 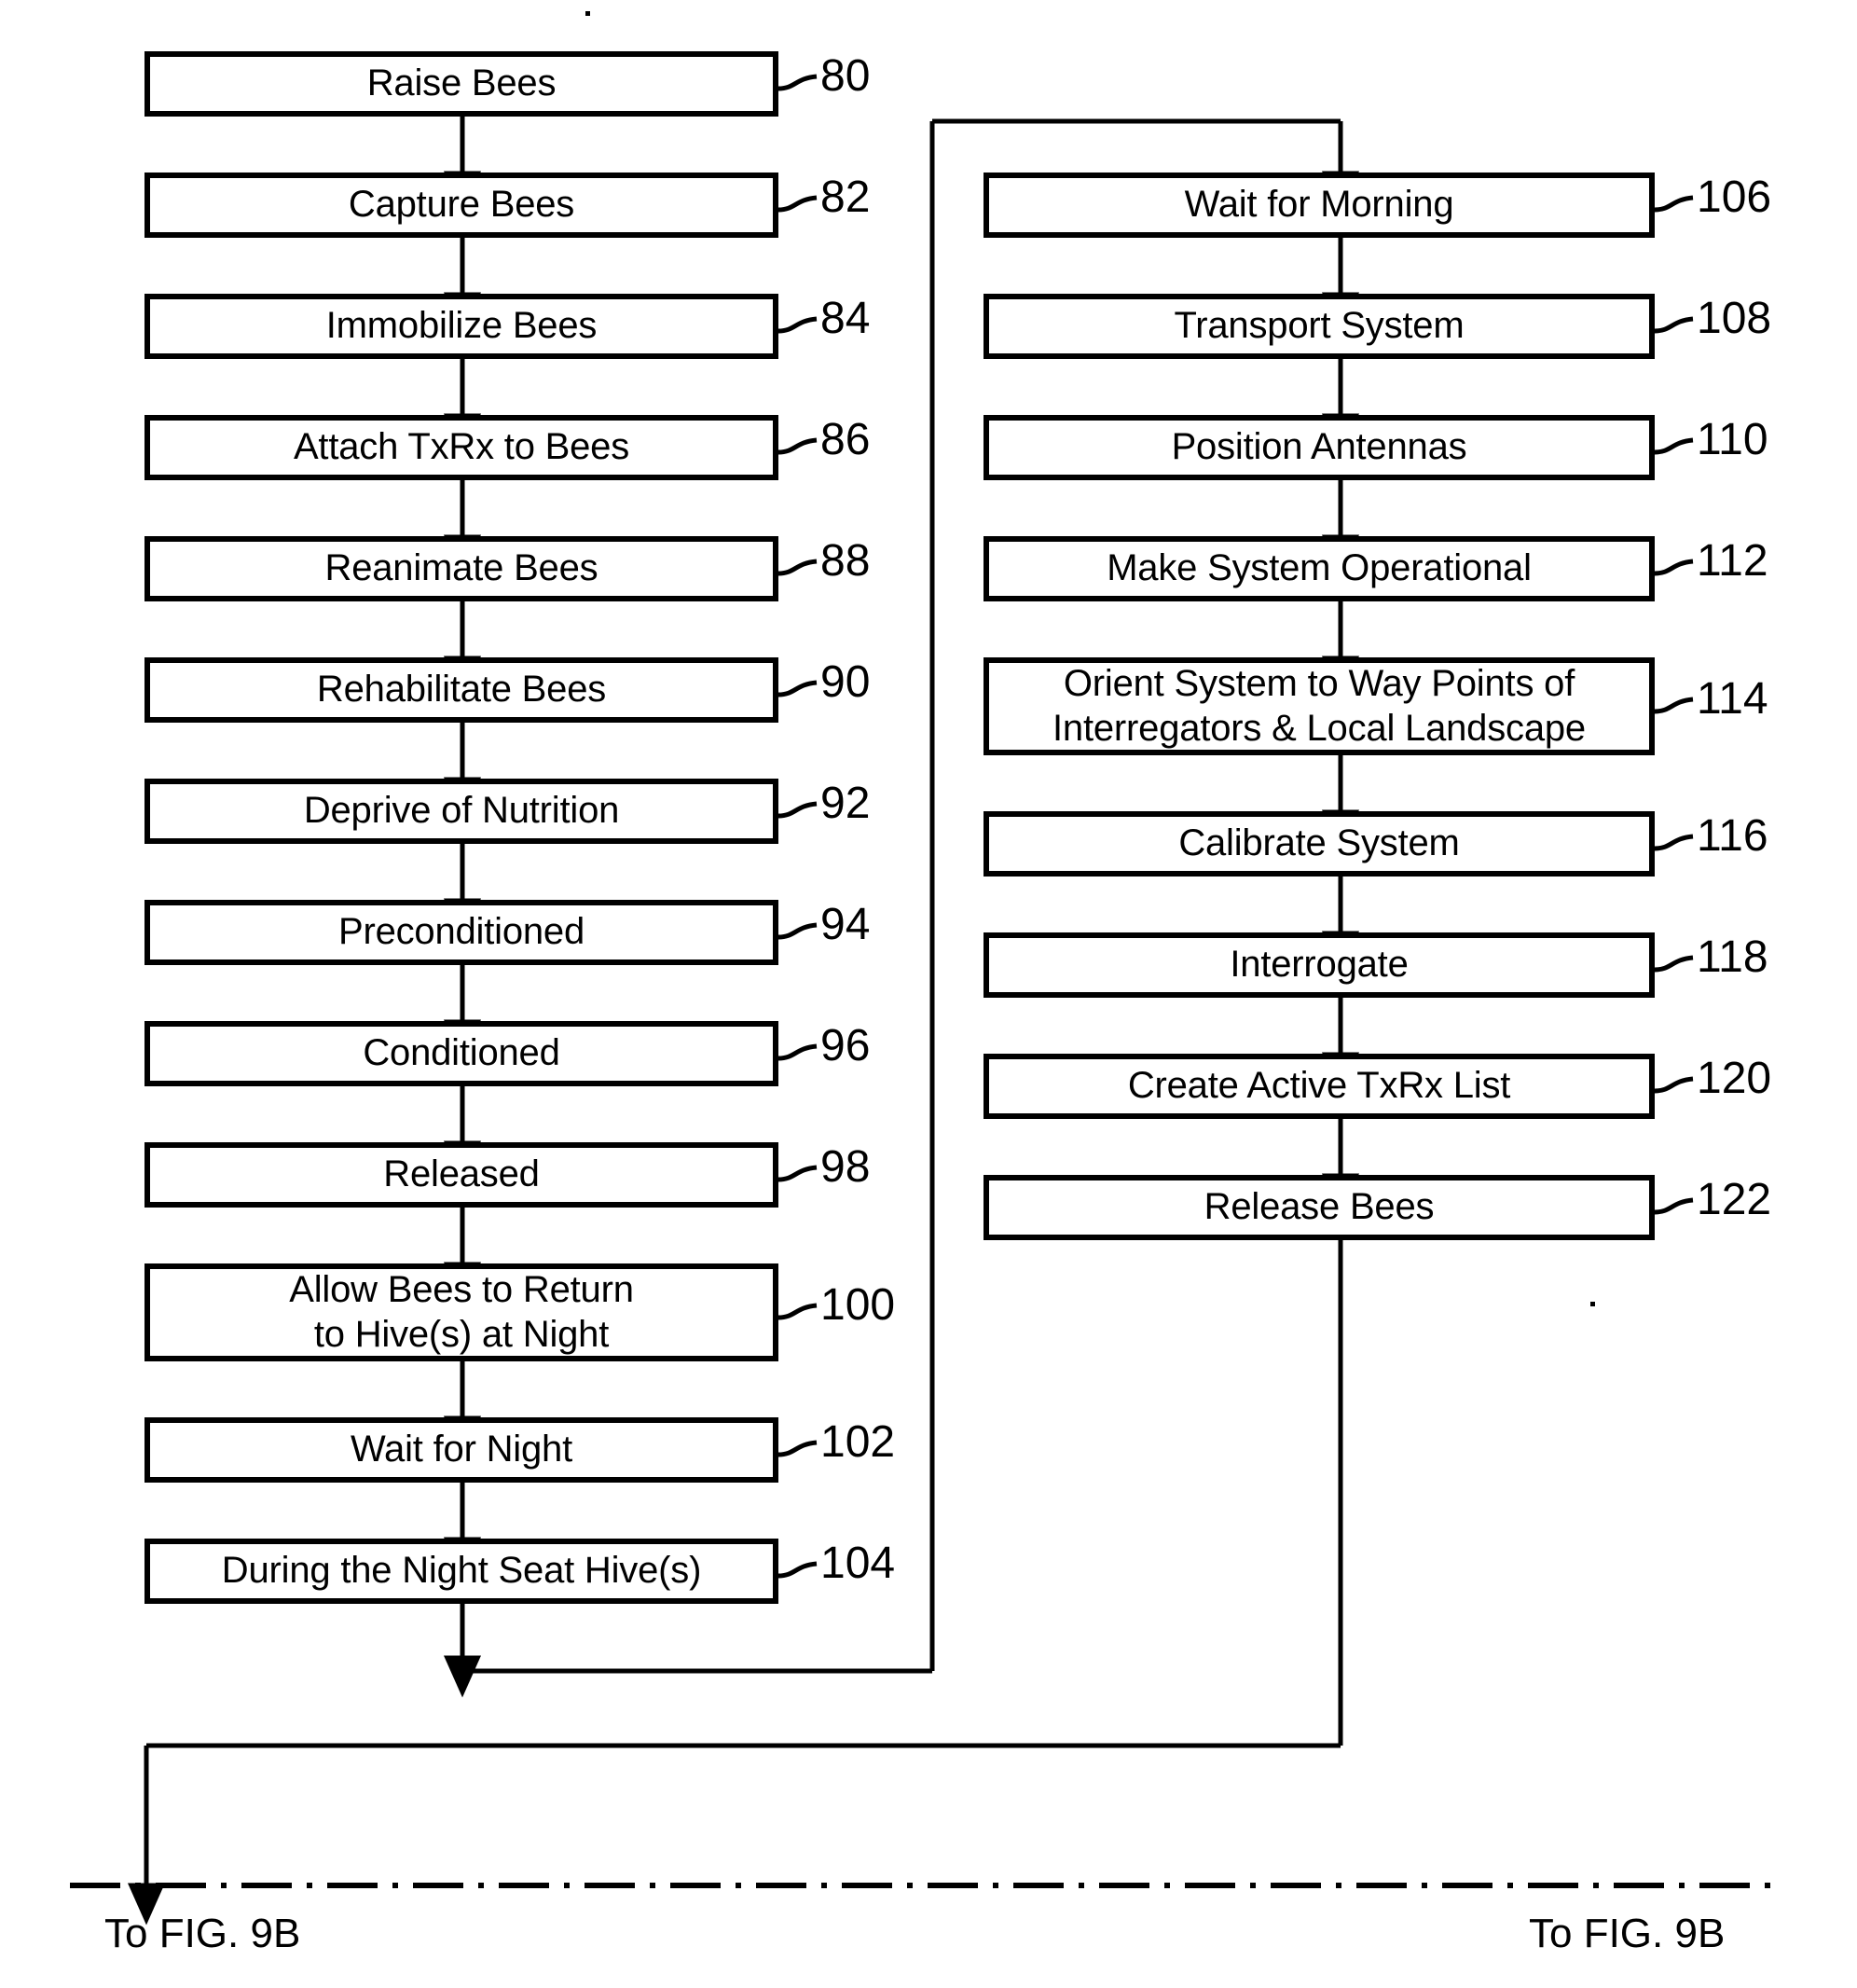 What do you see at coordinates (1735, 318) in the screenshot?
I see `reference-numeral-108: 108` at bounding box center [1735, 318].